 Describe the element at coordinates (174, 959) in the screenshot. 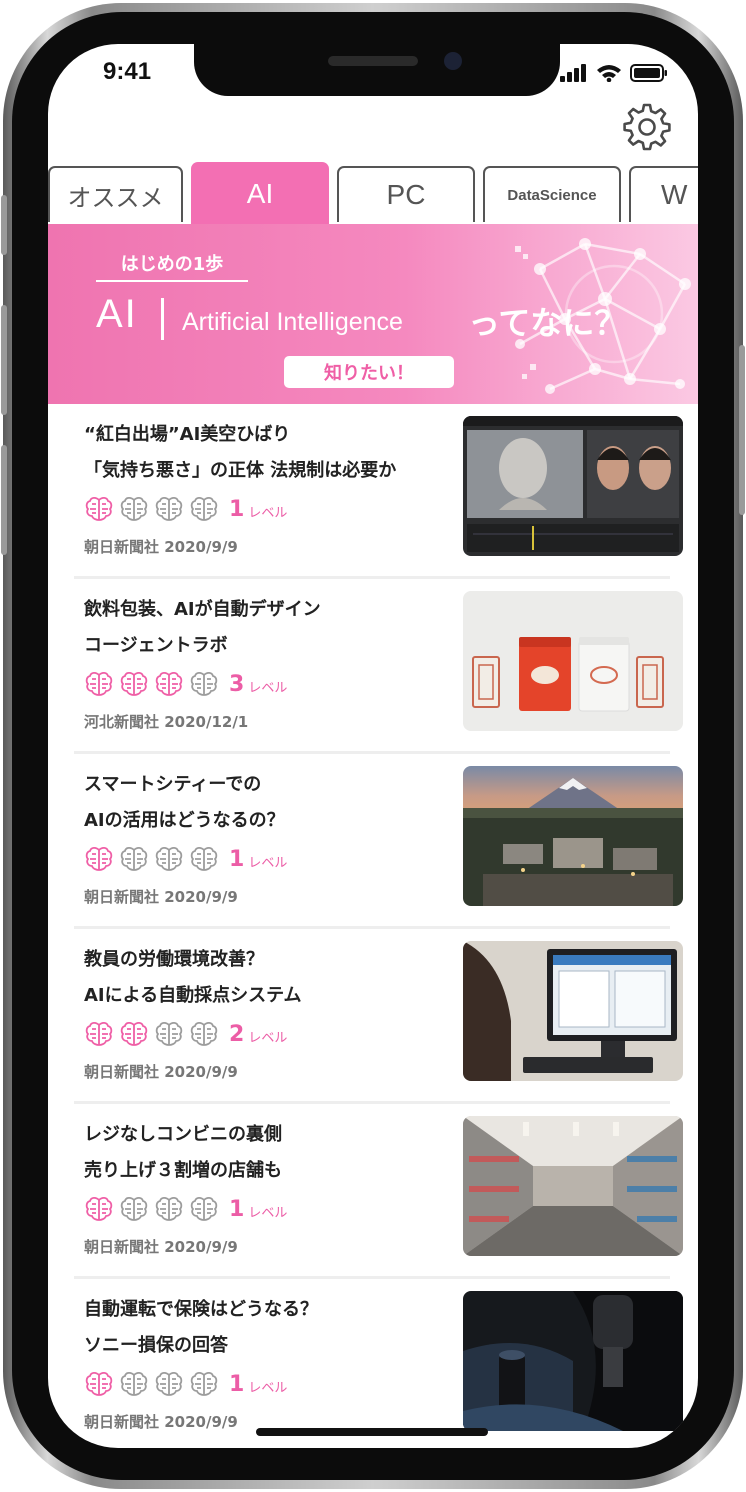

I see `article-title-line-1: 教員の労働環境改善？` at that location.